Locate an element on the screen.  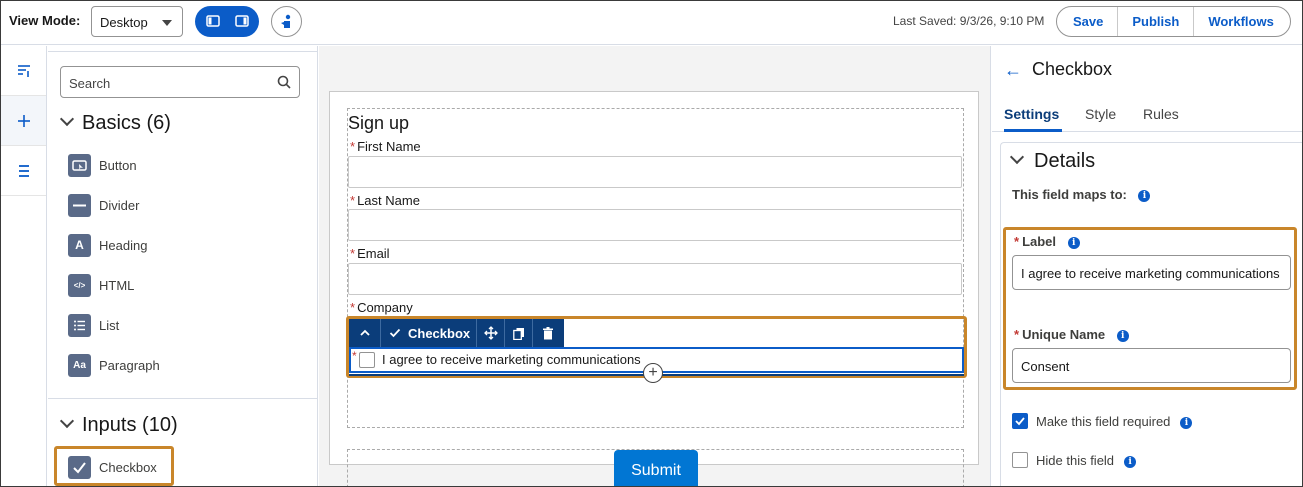
hide-field-label: Hide this field i is located at coordinates (1086, 460).